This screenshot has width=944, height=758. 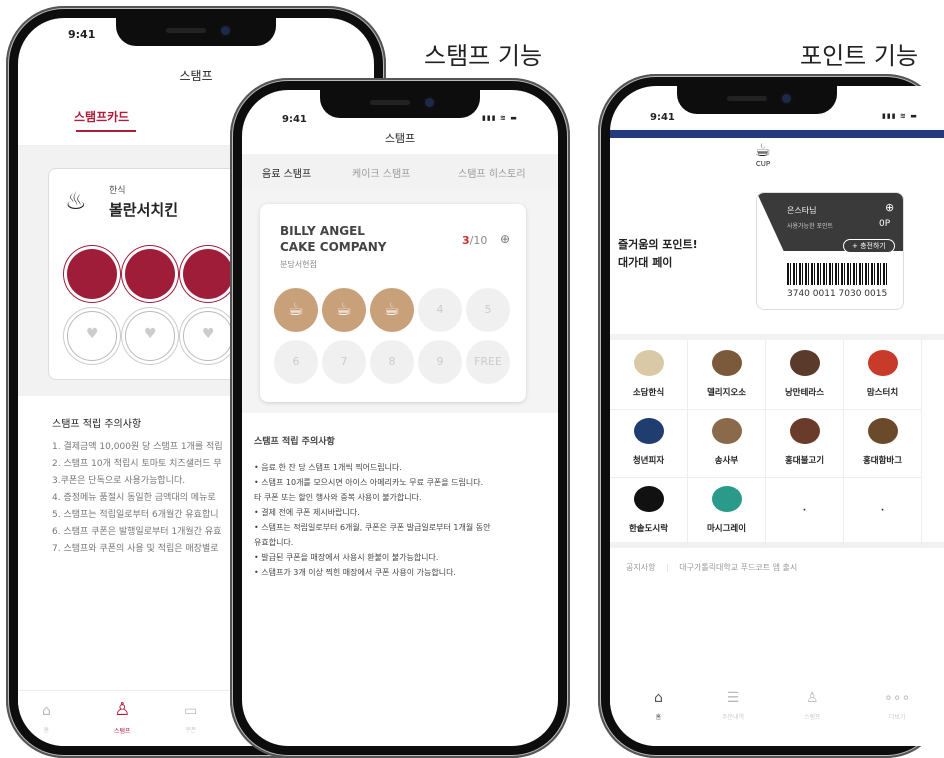 What do you see at coordinates (117, 191) in the screenshot?
I see `store-category: 한식` at bounding box center [117, 191].